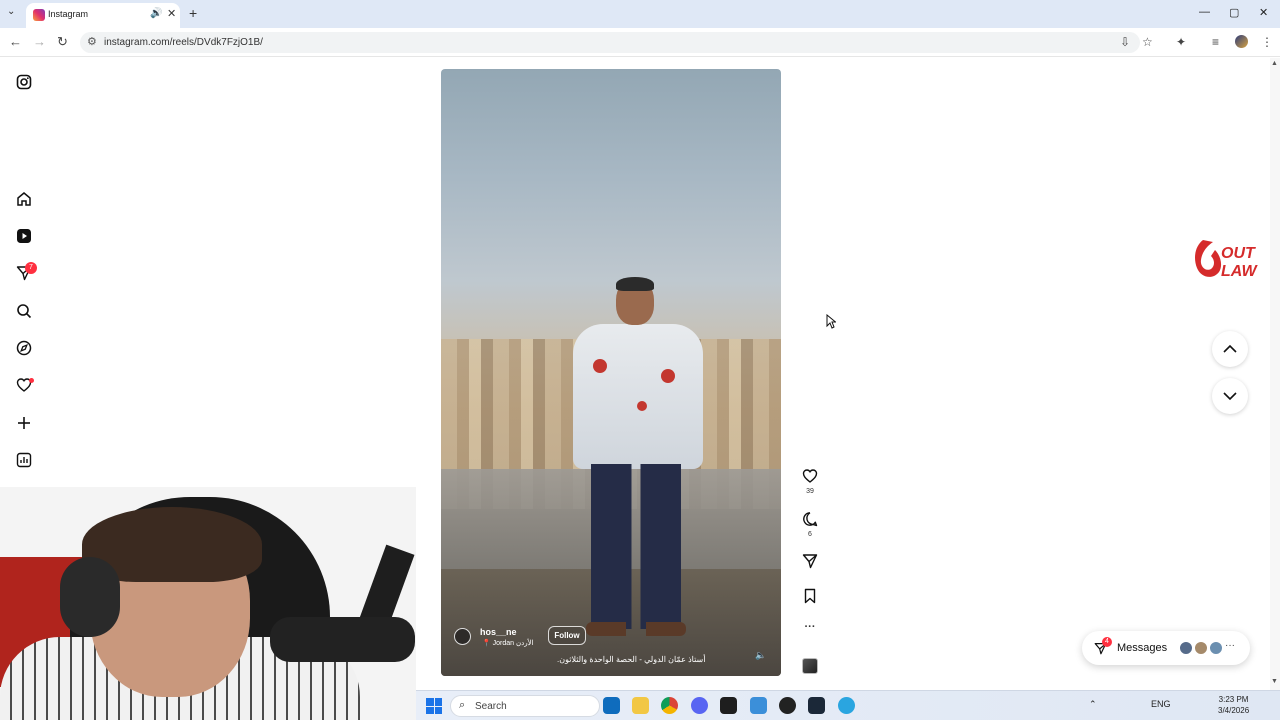 The width and height of the screenshot is (1280, 720). Describe the element at coordinates (1107, 642) in the screenshot. I see `messages-count-badge: 4` at that location.